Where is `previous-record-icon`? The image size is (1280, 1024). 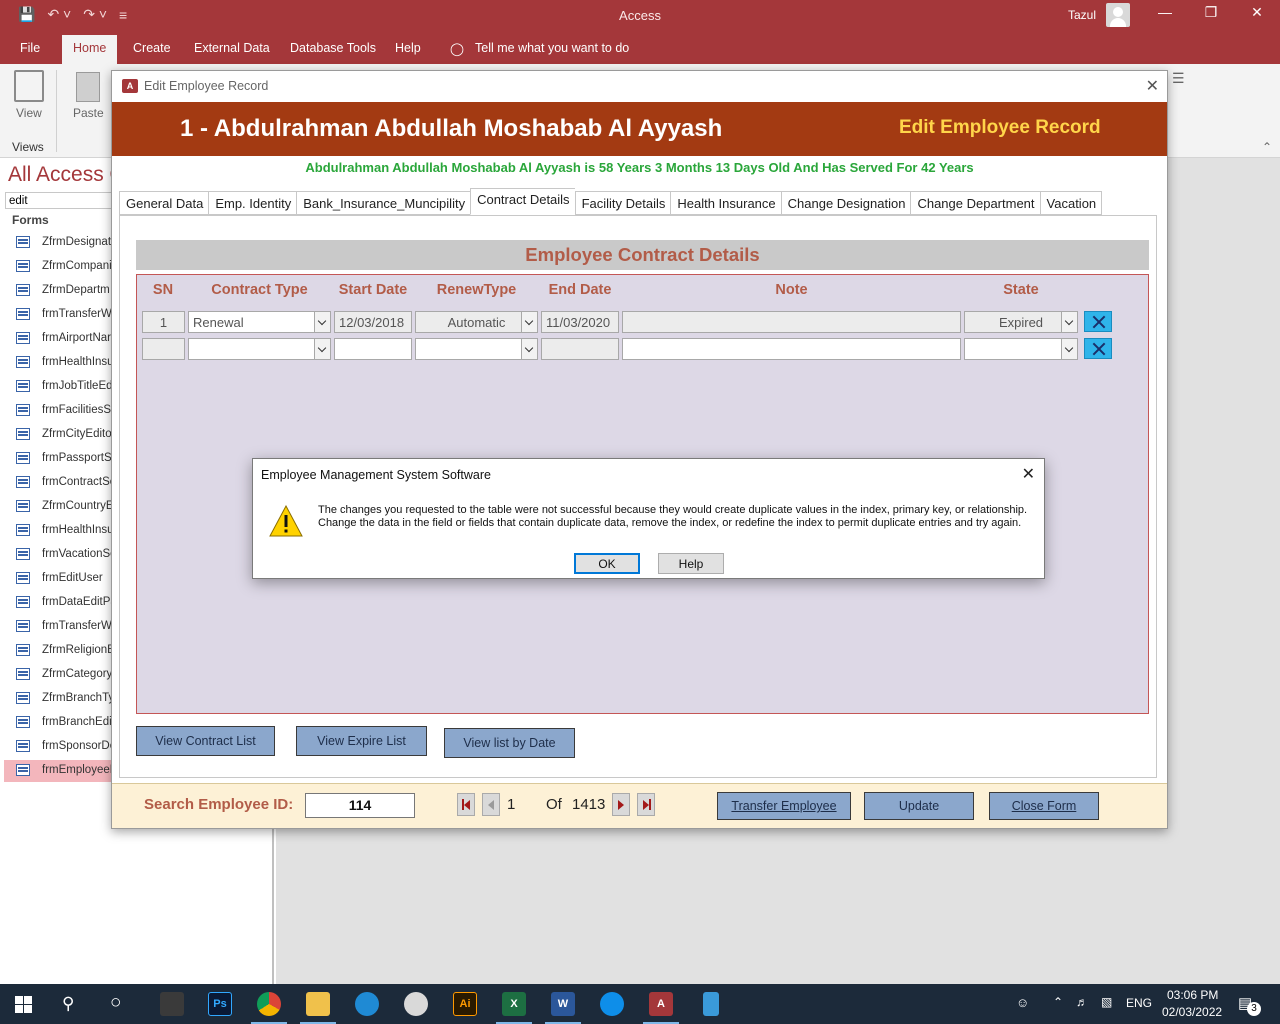
previous-record-icon is located at coordinates (491, 804).